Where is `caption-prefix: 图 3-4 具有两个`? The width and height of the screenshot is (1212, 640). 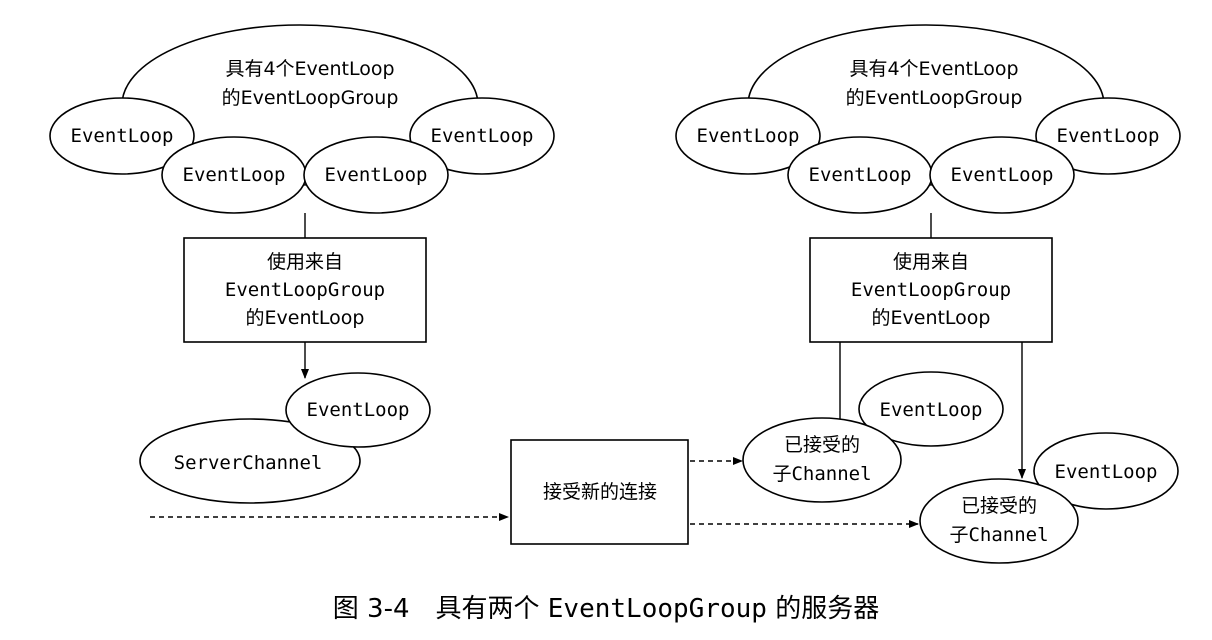 caption-prefix: 图 3-4 具有两个 is located at coordinates (440, 609).